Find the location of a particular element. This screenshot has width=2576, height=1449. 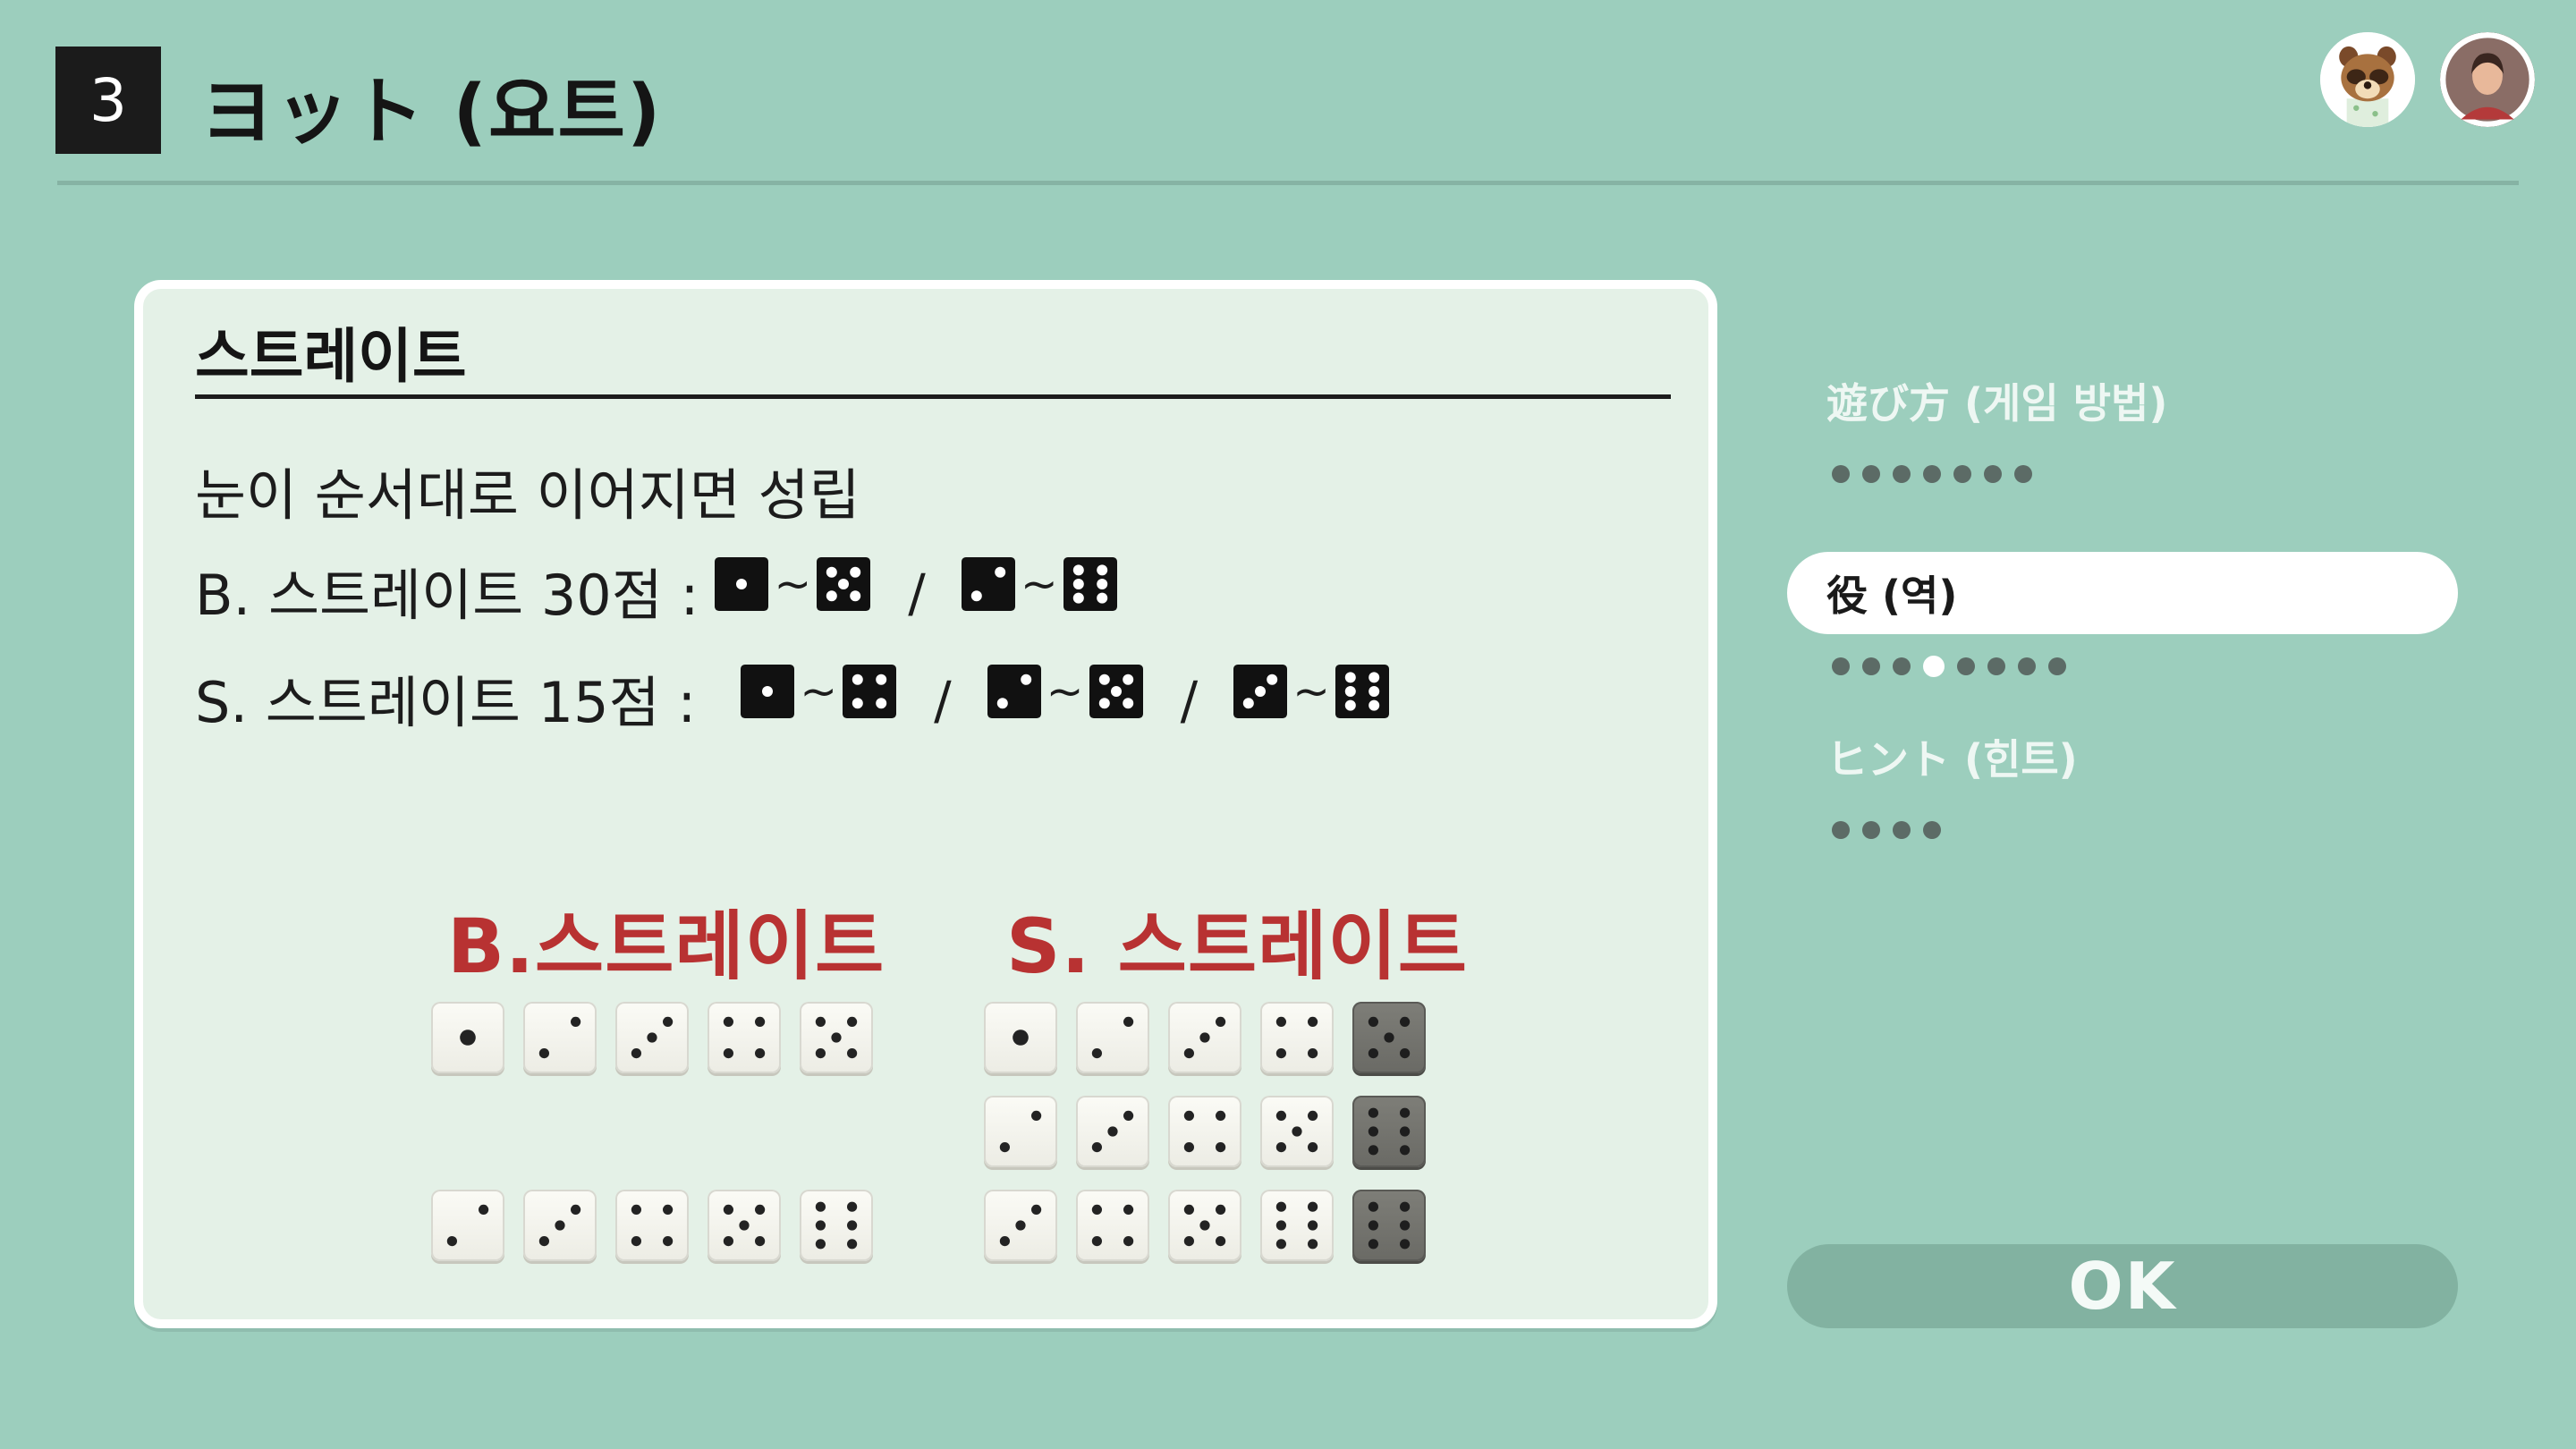

big-straight-section-title: B.스트레이트 is located at coordinates (666, 946).